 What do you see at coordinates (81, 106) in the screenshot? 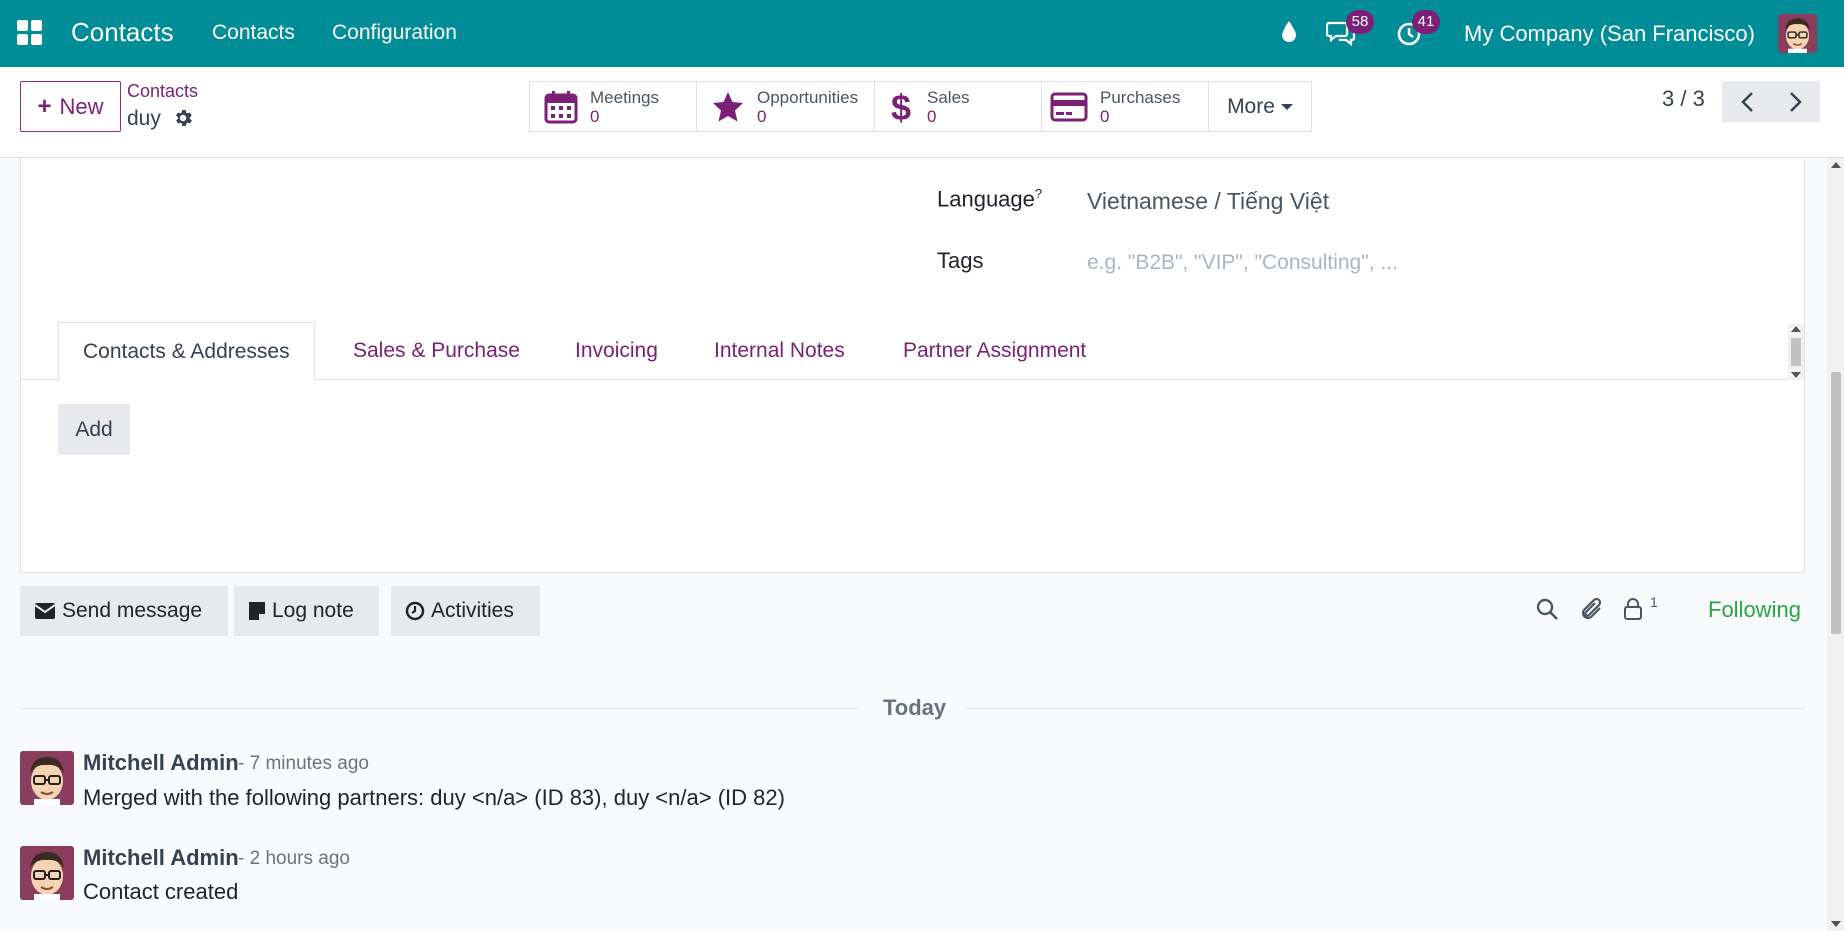
I see `new-button-label: New` at bounding box center [81, 106].